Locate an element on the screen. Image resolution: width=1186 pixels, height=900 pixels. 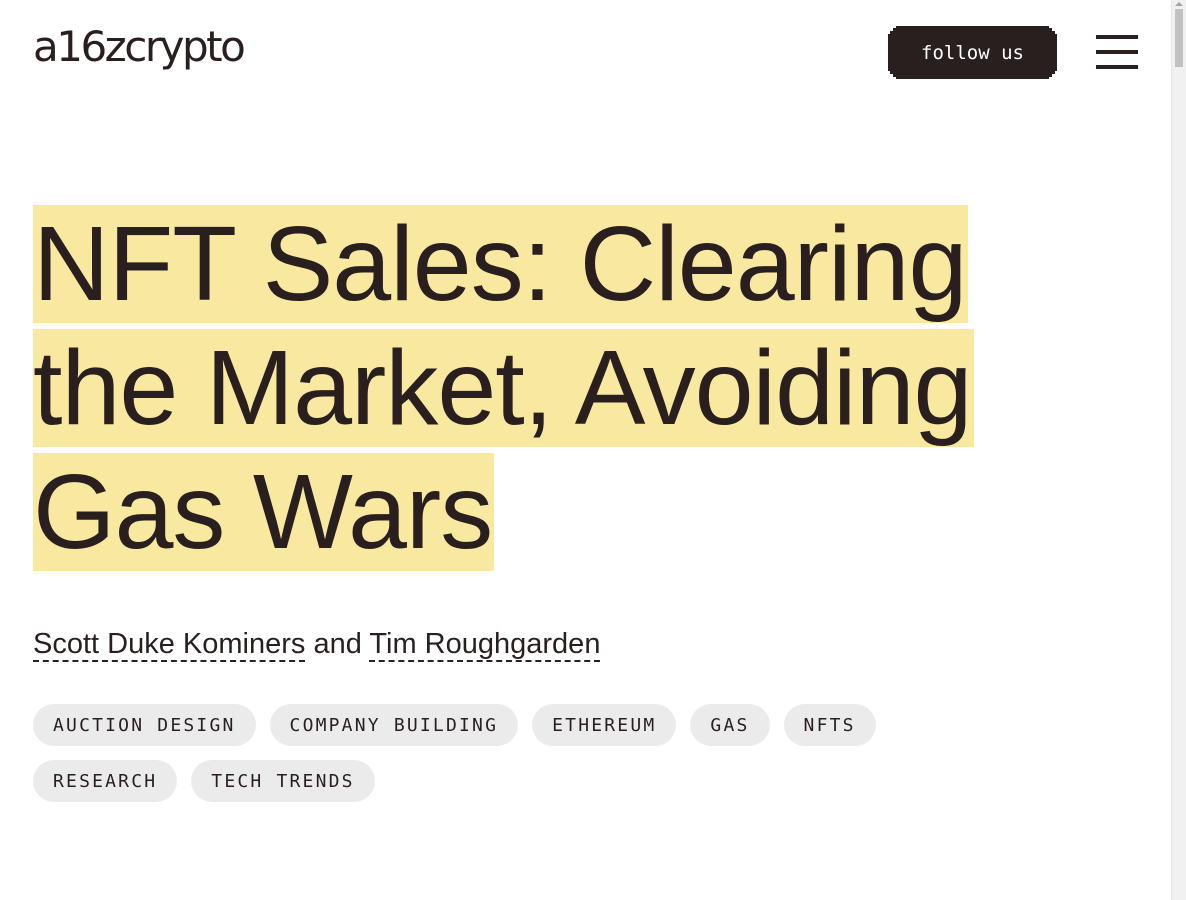
site-logo: a16zcrypto is located at coordinates (139, 47).